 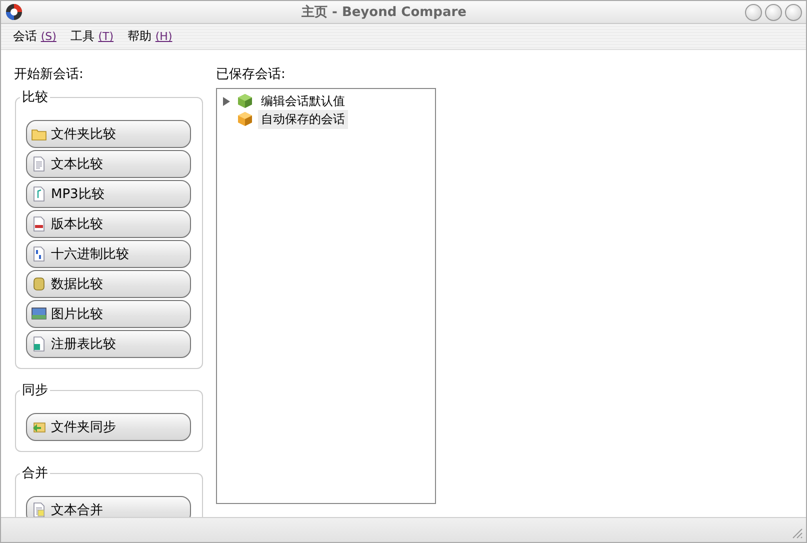 What do you see at coordinates (39, 284) in the screenshot?
I see `data-icon` at bounding box center [39, 284].